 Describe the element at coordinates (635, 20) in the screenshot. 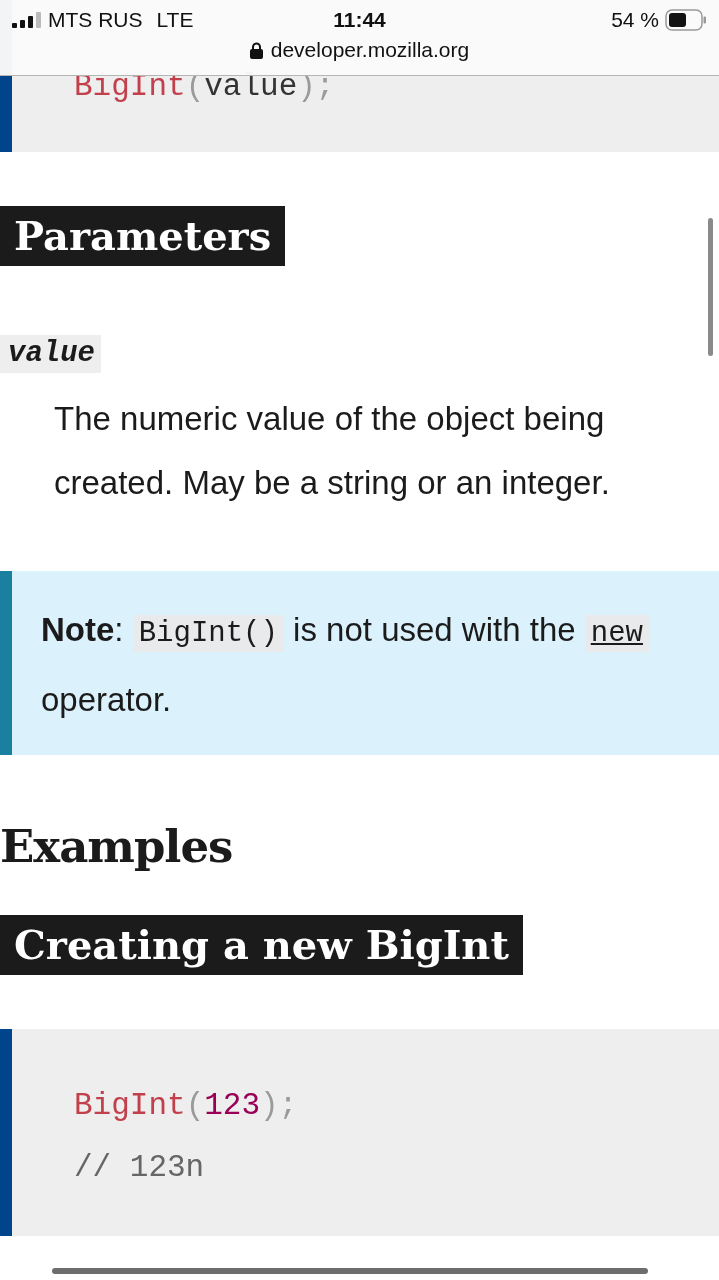

I see `battery-percent: 54 %` at that location.